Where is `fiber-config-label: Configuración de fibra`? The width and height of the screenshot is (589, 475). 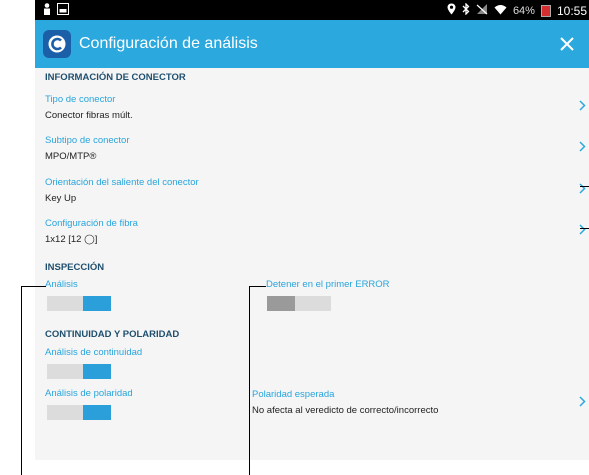
fiber-config-label: Configuración de fibra is located at coordinates (91, 223).